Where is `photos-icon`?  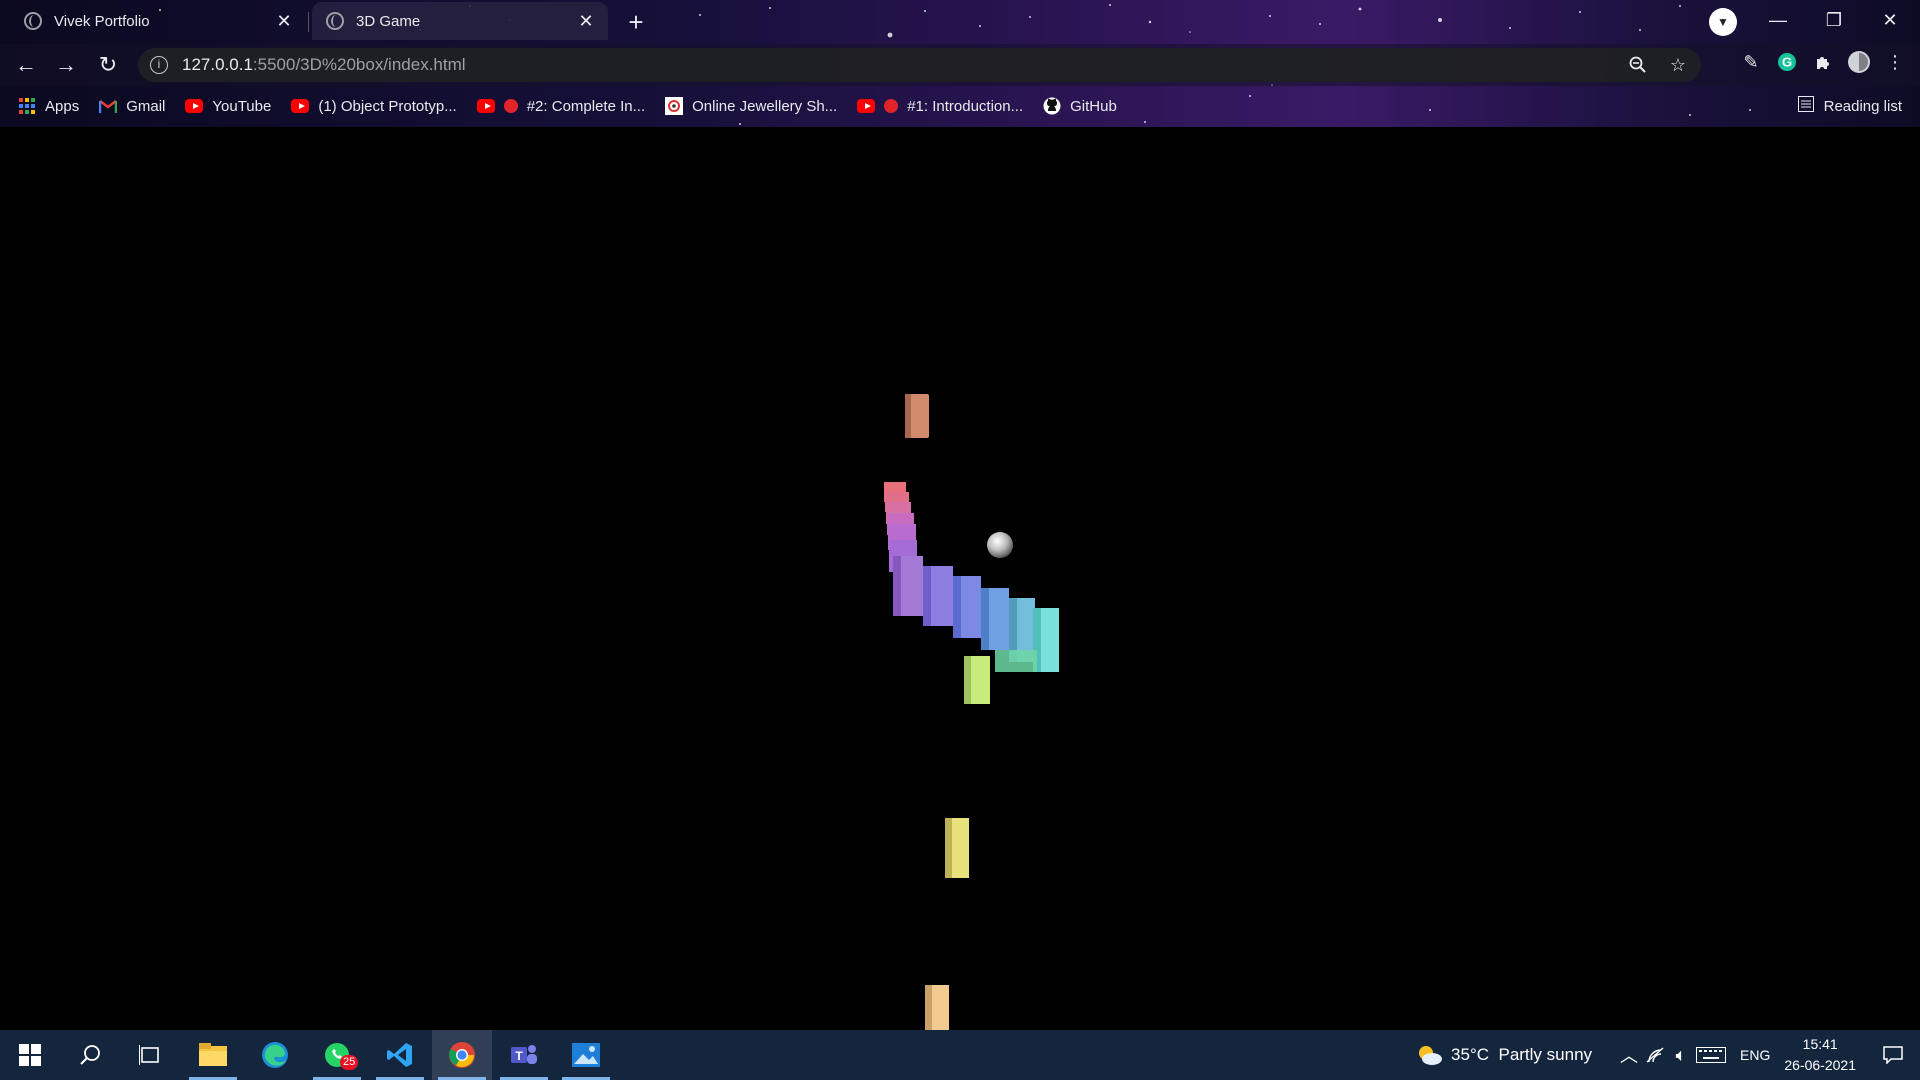 photos-icon is located at coordinates (586, 1055).